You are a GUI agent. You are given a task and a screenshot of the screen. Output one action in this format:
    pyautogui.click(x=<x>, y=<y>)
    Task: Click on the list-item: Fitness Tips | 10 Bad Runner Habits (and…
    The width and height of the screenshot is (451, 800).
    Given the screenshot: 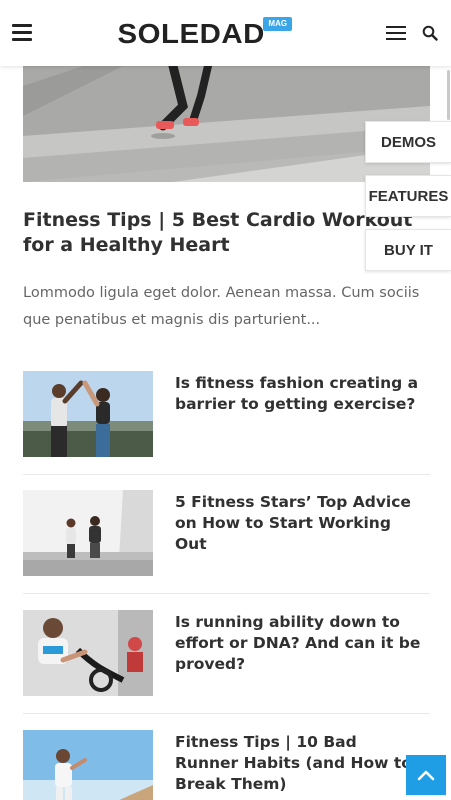 What is the action you would take?
    pyautogui.click(x=226, y=765)
    